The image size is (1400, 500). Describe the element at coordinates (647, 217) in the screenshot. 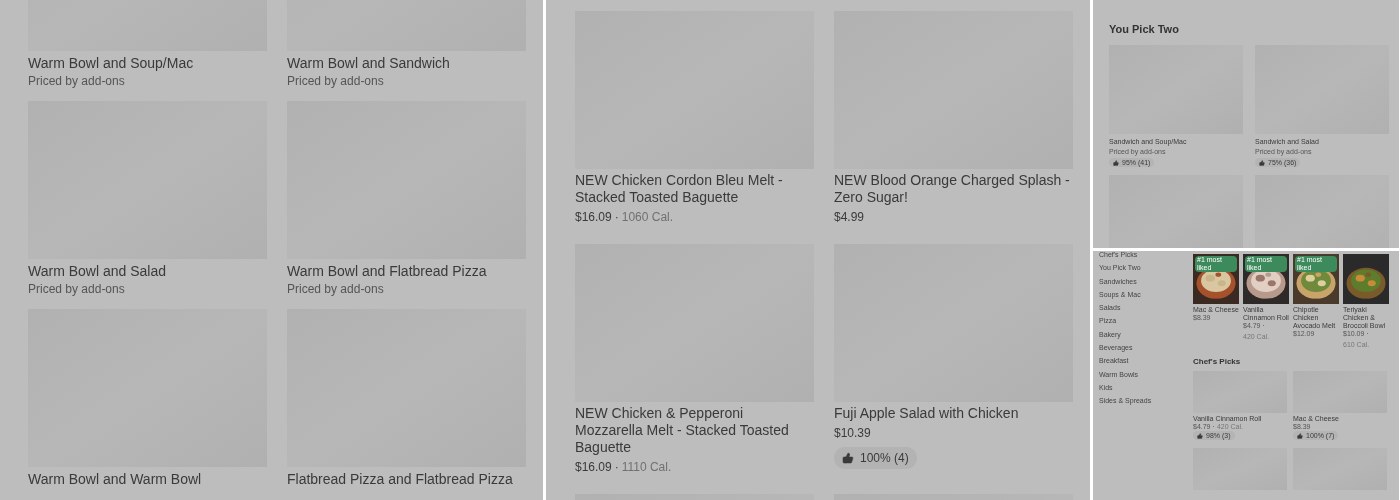

I see `item-calories: 1060 Cal.` at that location.